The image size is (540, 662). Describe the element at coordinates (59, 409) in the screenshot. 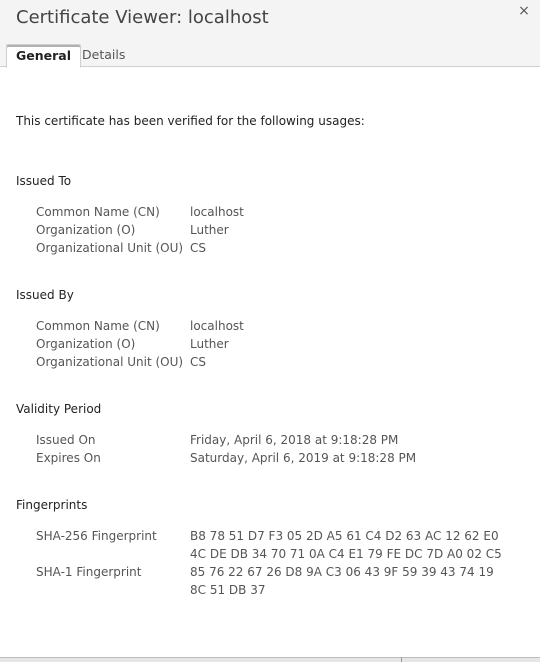

I see `validity-period-heading: Validity Period` at that location.